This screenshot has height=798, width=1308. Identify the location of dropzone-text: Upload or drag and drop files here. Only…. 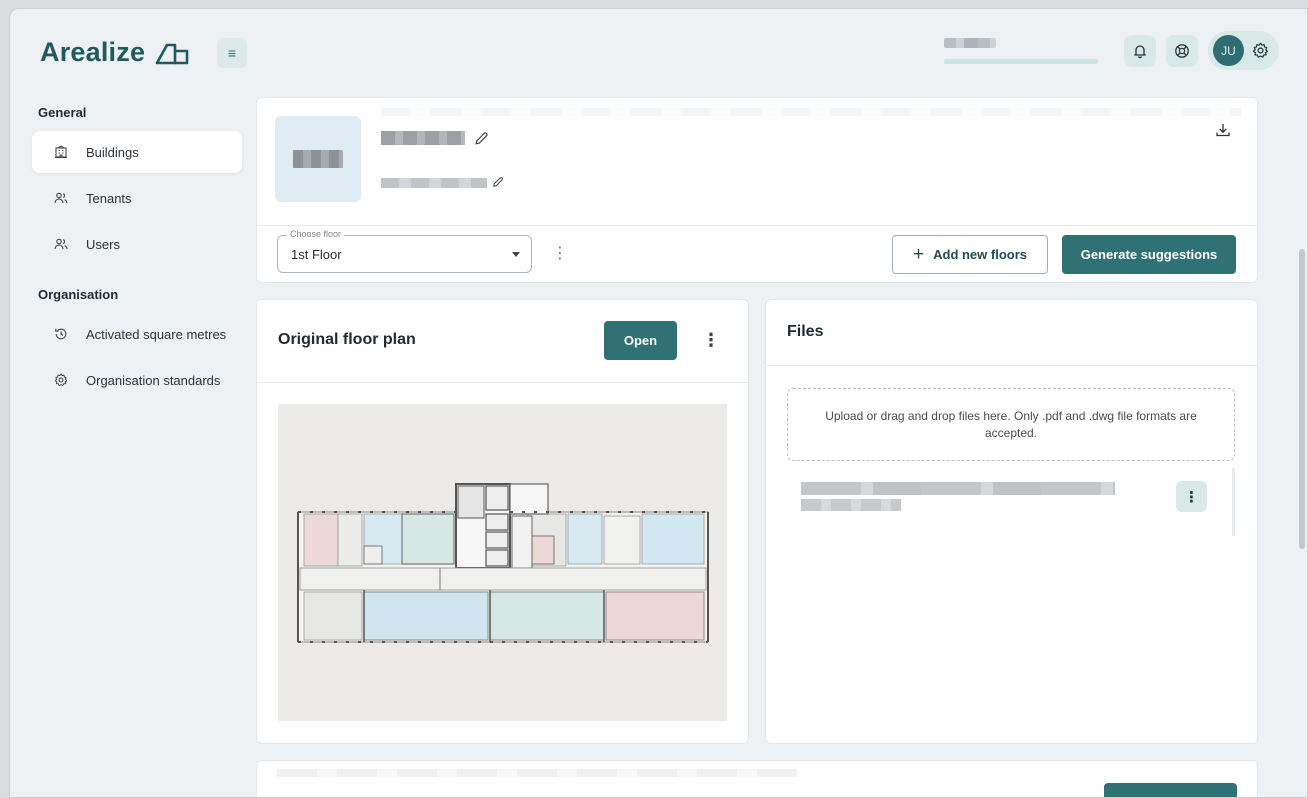
(1011, 424).